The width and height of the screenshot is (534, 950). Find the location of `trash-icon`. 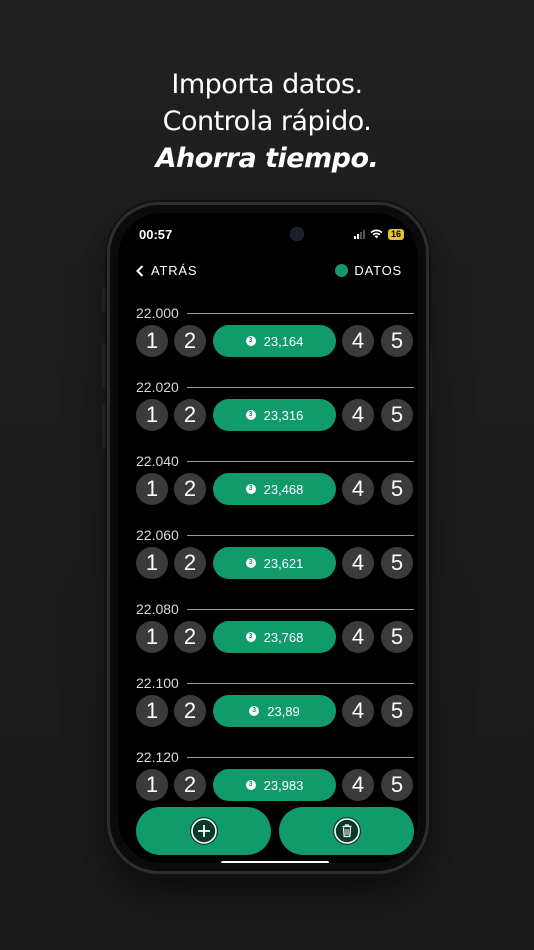

trash-icon is located at coordinates (346, 831).